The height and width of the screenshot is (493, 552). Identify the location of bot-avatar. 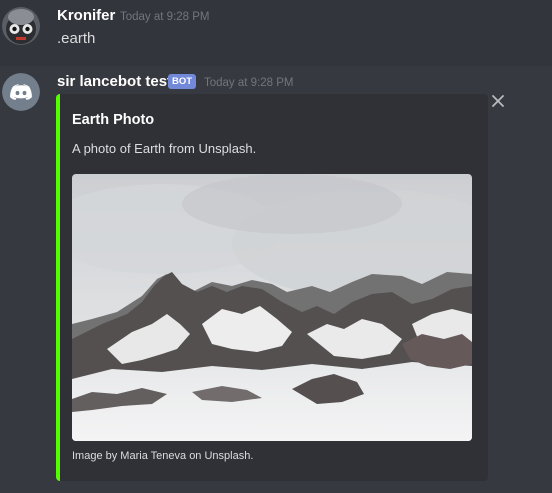
(21, 92).